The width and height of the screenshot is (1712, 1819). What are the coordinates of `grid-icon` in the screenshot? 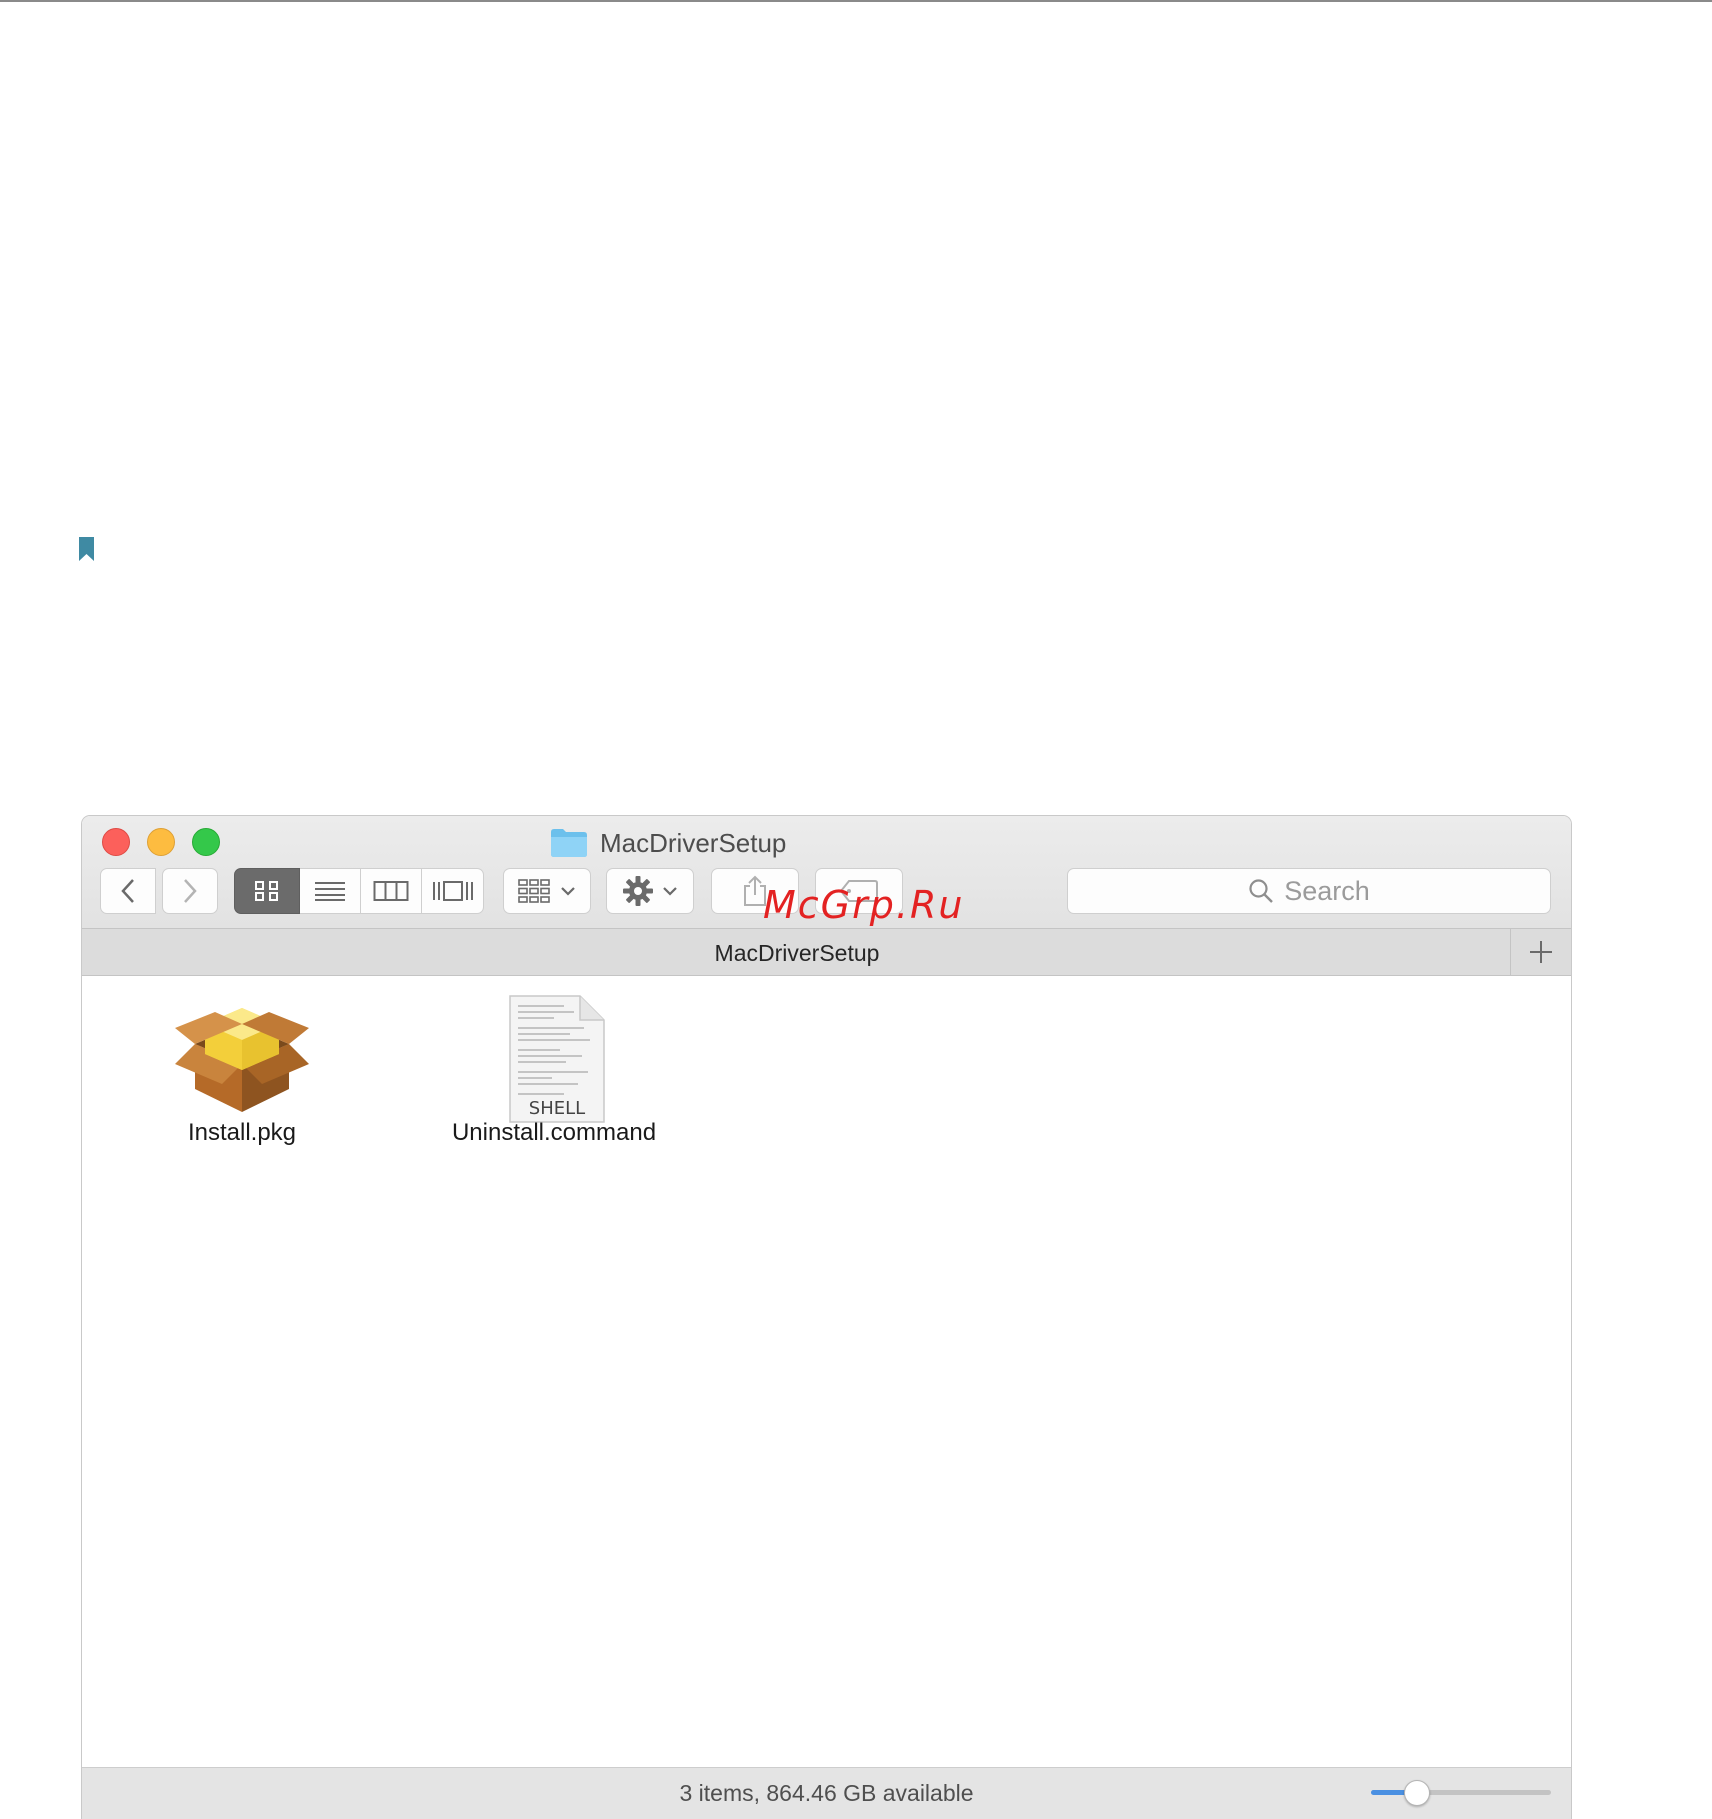 It's located at (266, 891).